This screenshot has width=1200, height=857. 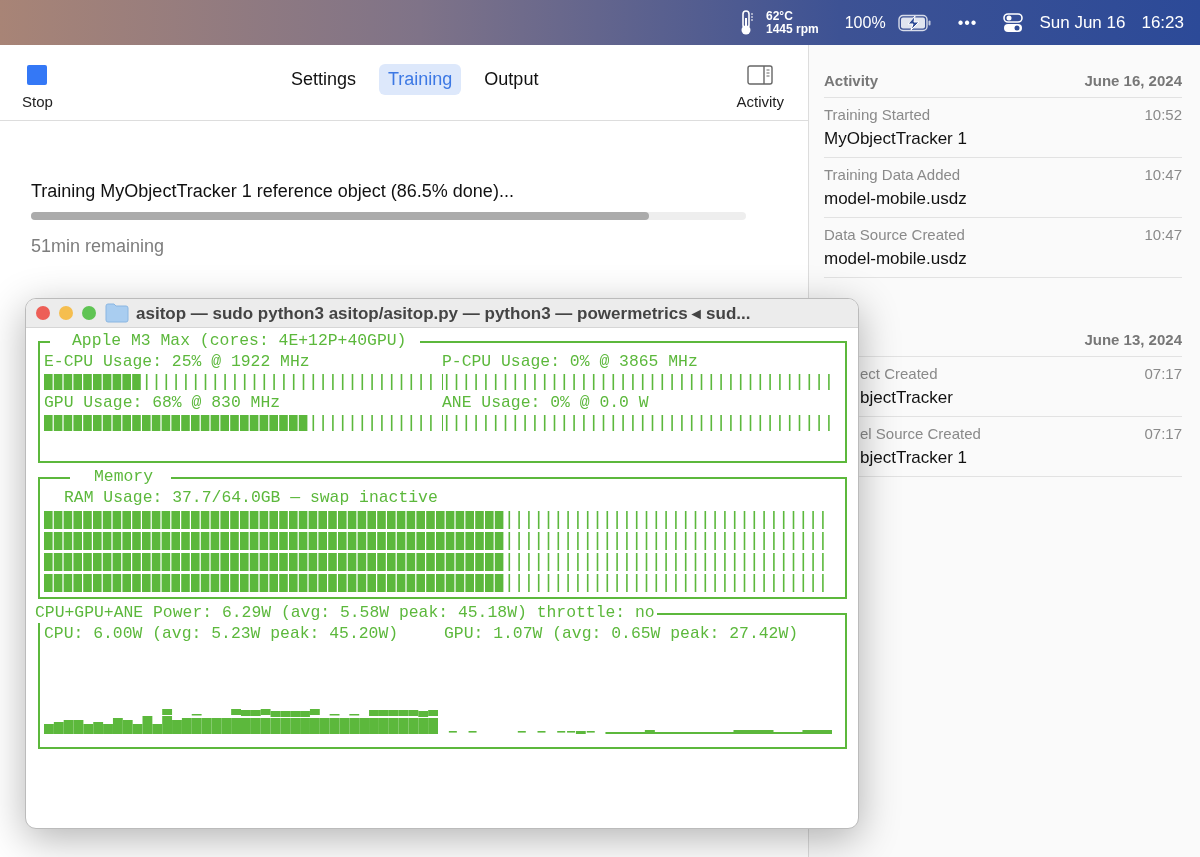 I want to click on event-title: Training Data Added, so click(x=892, y=174).